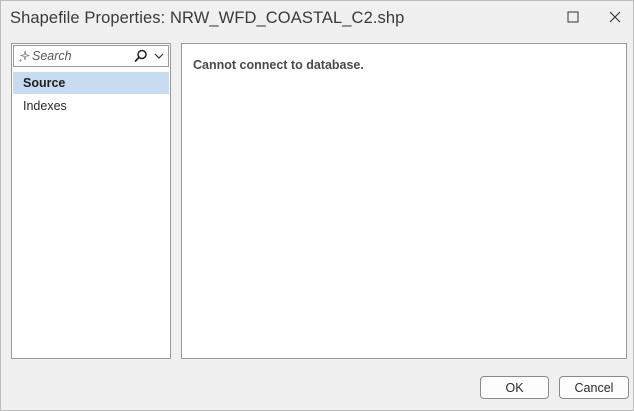 The height and width of the screenshot is (411, 634). What do you see at coordinates (45, 106) in the screenshot?
I see `nav-item-label: Indexes` at bounding box center [45, 106].